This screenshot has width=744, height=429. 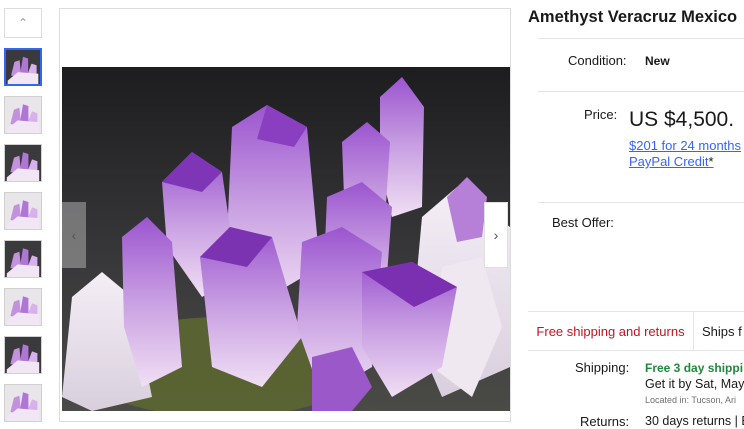 I want to click on image-next-button: ›, so click(x=496, y=235).